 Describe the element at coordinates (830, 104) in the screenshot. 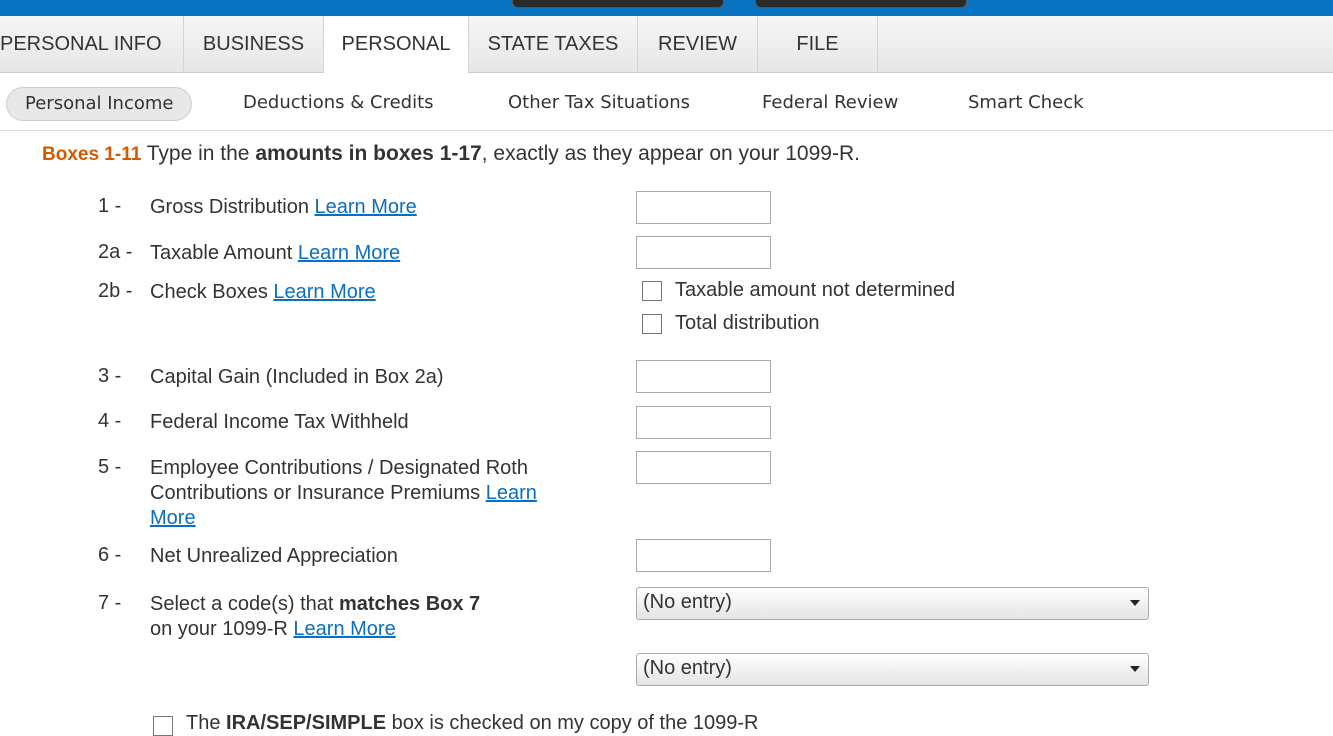

I see `subnav-federal-review: Federal Review` at that location.